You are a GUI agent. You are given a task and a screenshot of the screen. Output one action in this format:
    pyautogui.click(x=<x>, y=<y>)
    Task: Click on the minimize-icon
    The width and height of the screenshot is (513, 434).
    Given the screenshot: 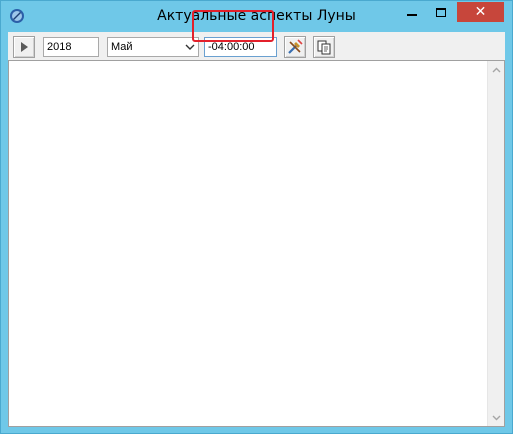 What is the action you would take?
    pyautogui.click(x=412, y=15)
    